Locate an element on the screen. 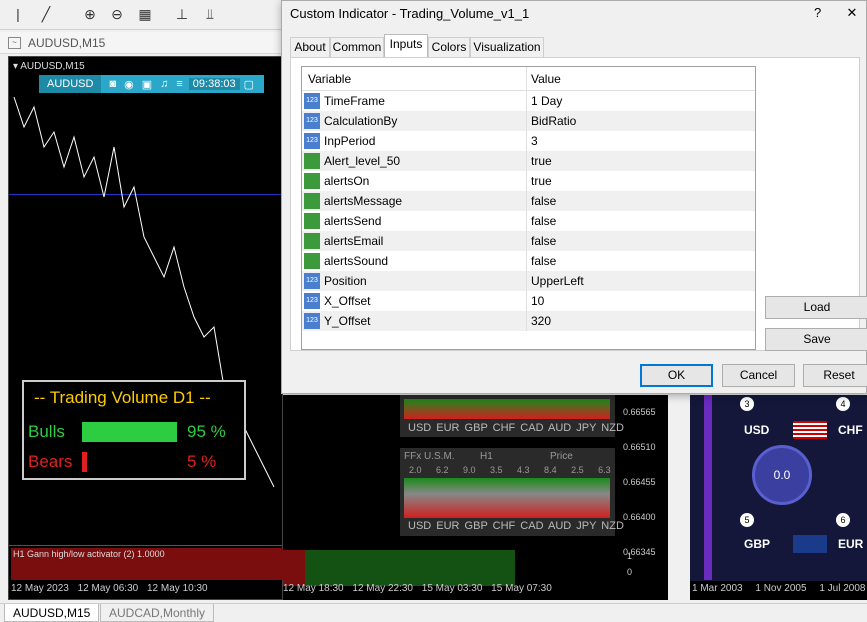  input-row: 123 InpPeriod 3 is located at coordinates (528, 141).